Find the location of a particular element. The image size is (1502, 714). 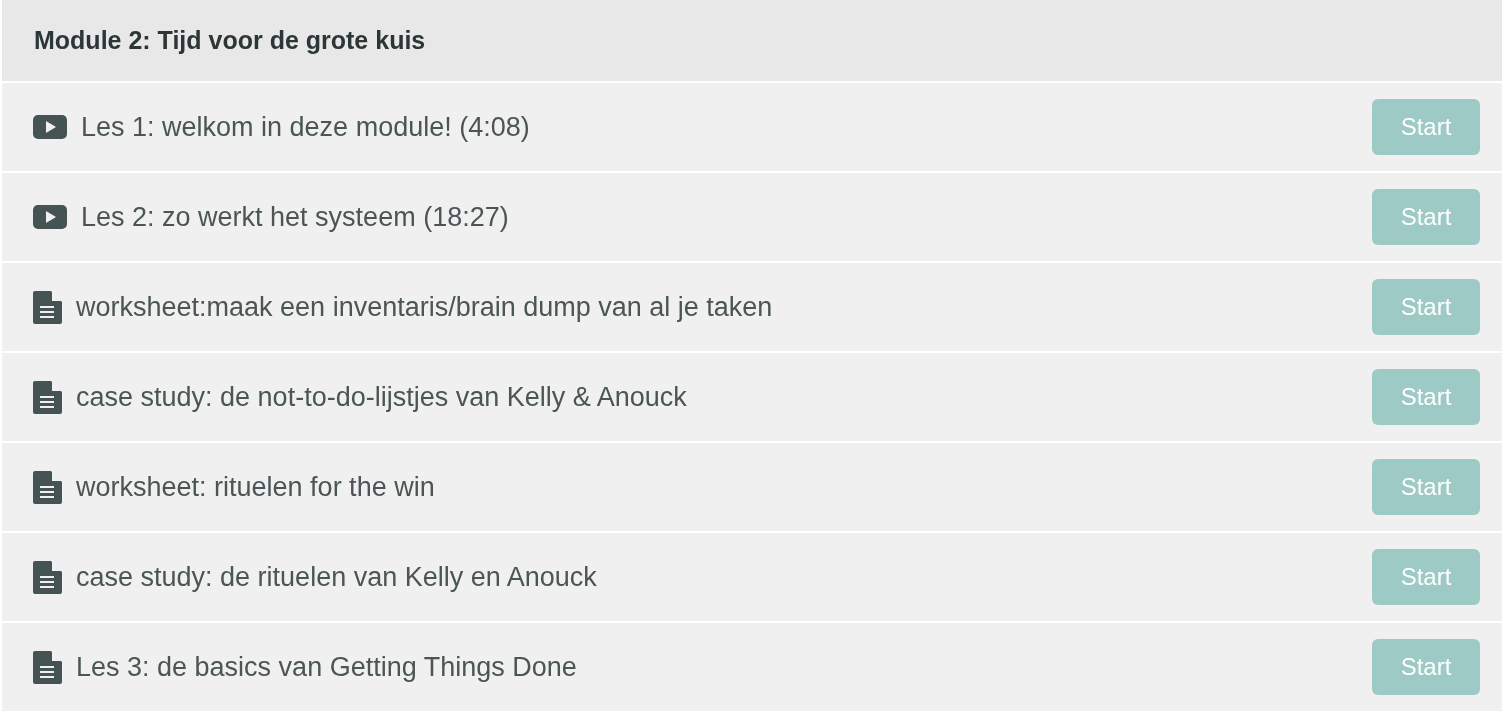

lesson-title: Les 3: de basics van Getting Things Done is located at coordinates (327, 667).